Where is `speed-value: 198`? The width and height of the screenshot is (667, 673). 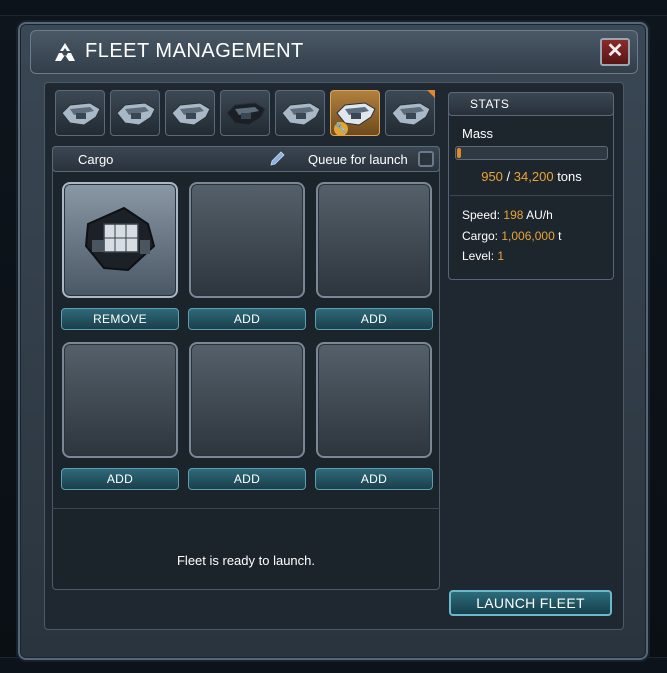
speed-value: 198 is located at coordinates (513, 215).